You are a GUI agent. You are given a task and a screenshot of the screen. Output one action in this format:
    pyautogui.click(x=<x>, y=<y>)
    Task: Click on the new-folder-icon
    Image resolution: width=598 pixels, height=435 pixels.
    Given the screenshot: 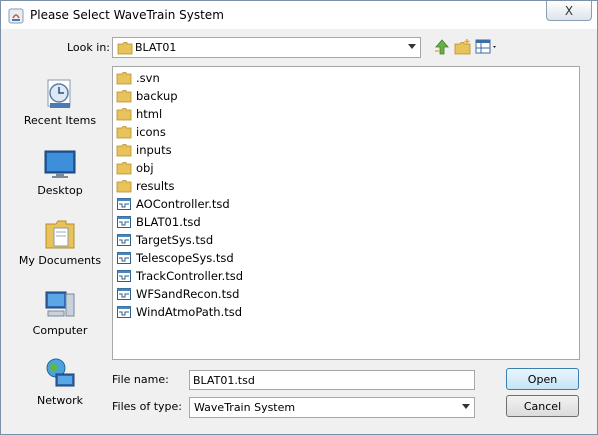 What is the action you would take?
    pyautogui.click(x=463, y=47)
    